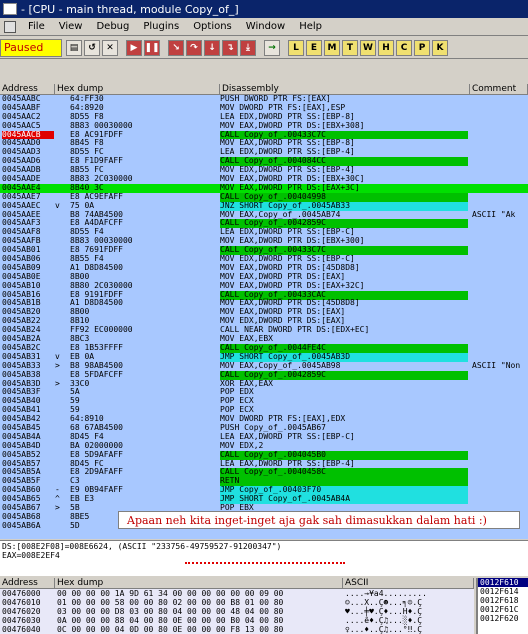  What do you see at coordinates (75, 392) in the screenshot?
I see `row-hex: 5A` at bounding box center [75, 392].